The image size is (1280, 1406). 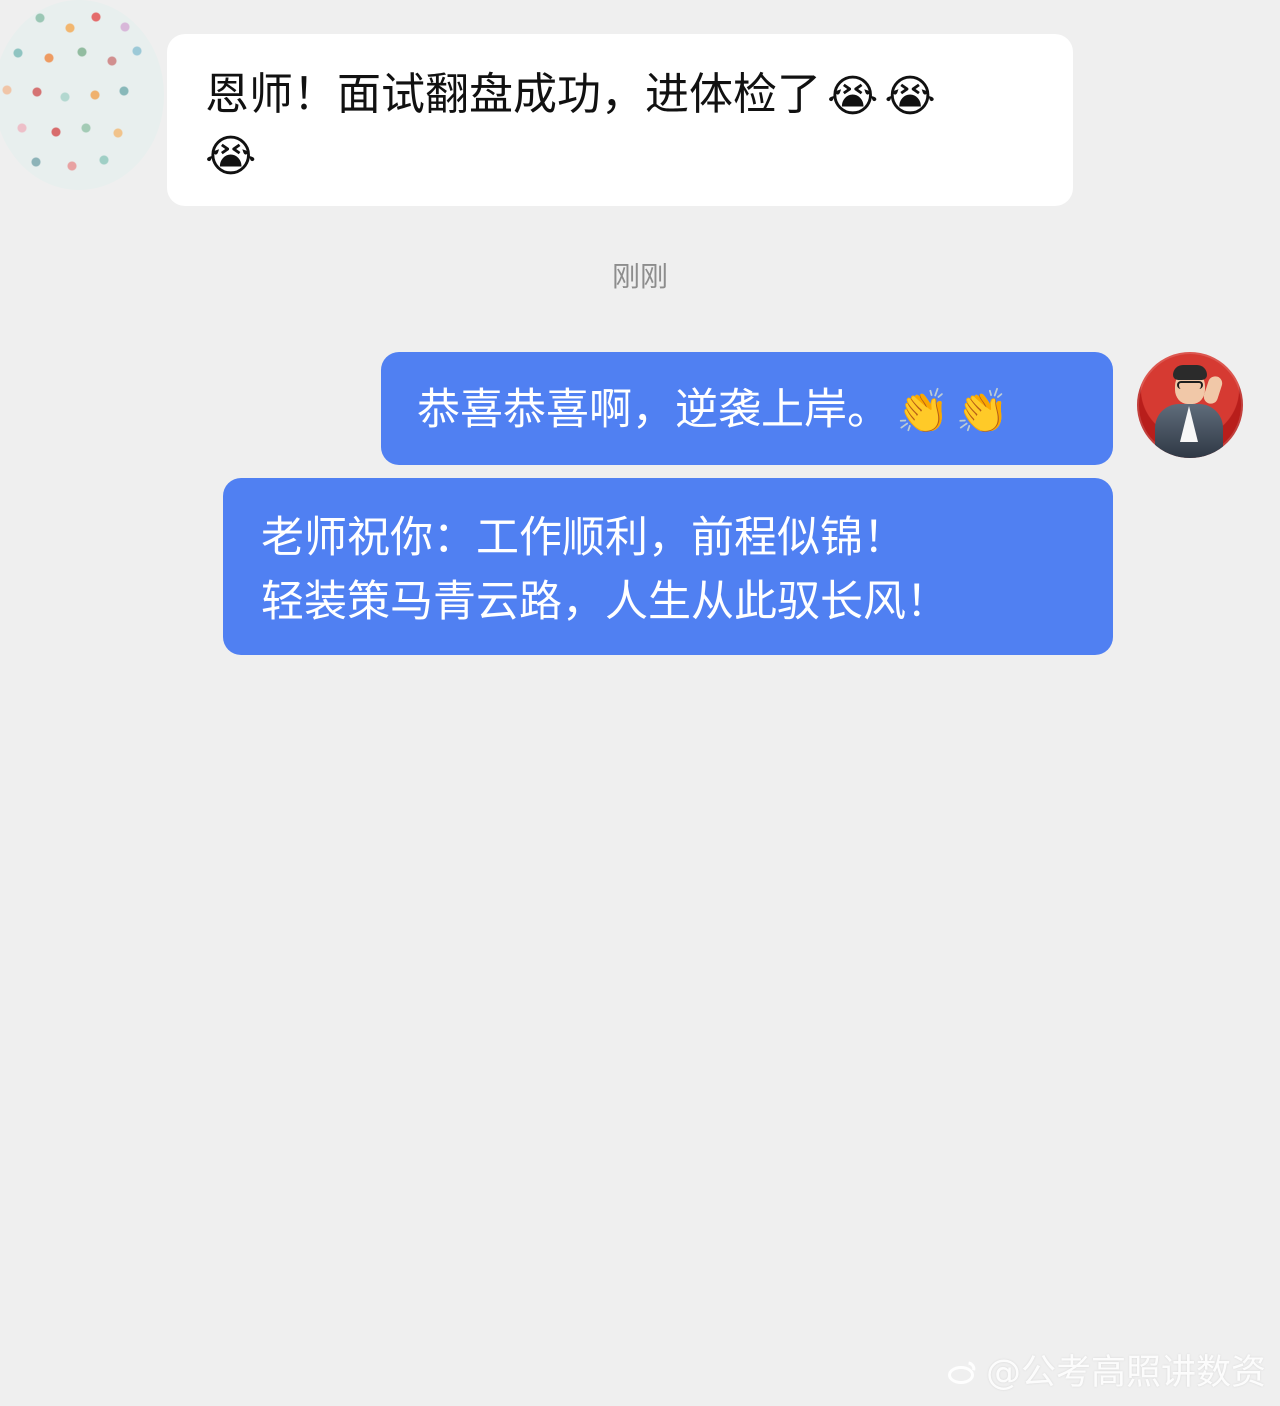 I want to click on message-timestamp: 刚刚, so click(x=639, y=276).